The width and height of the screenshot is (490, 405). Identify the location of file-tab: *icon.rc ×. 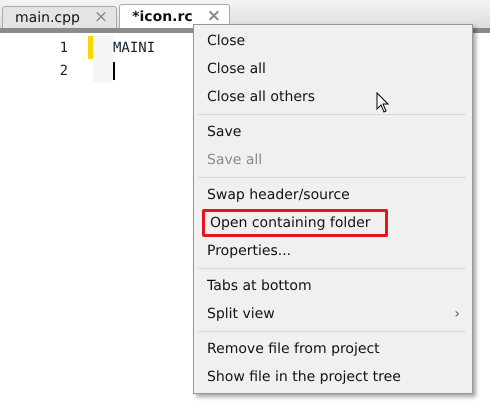
(174, 16).